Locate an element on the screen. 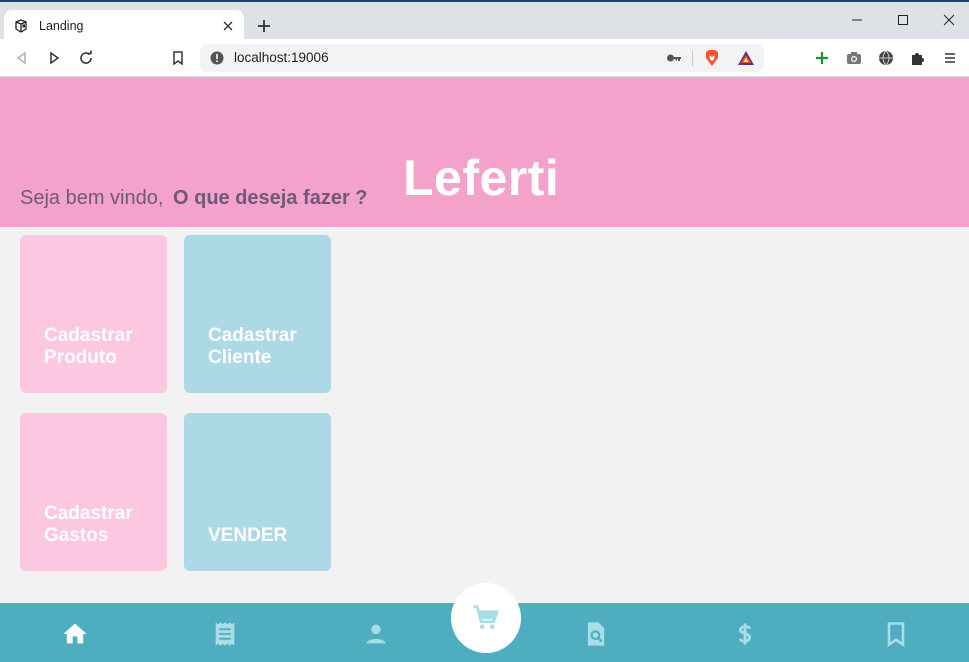 This screenshot has height=662, width=969. url-text: localhost:19006 is located at coordinates (281, 57).